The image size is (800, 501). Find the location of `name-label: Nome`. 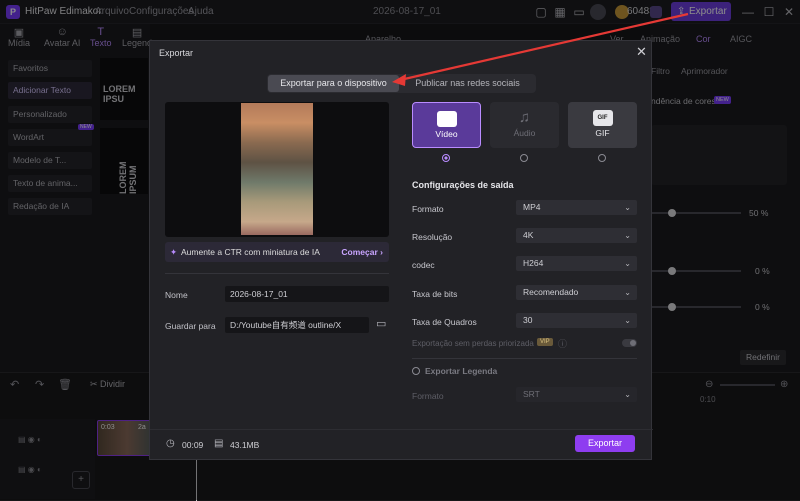

name-label: Nome is located at coordinates (176, 295).